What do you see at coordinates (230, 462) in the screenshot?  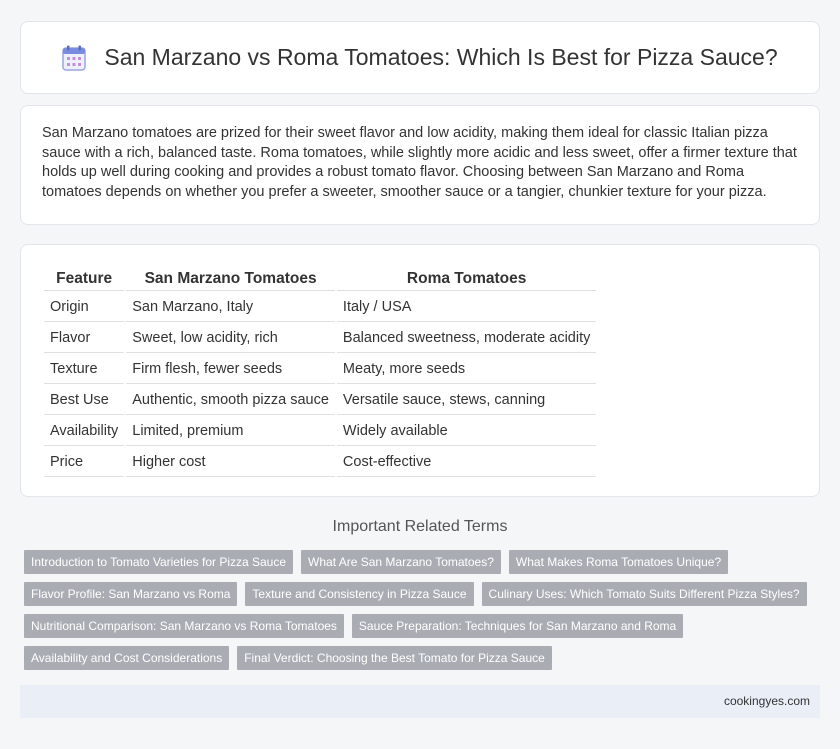 I see `table-cell: Higher cost` at bounding box center [230, 462].